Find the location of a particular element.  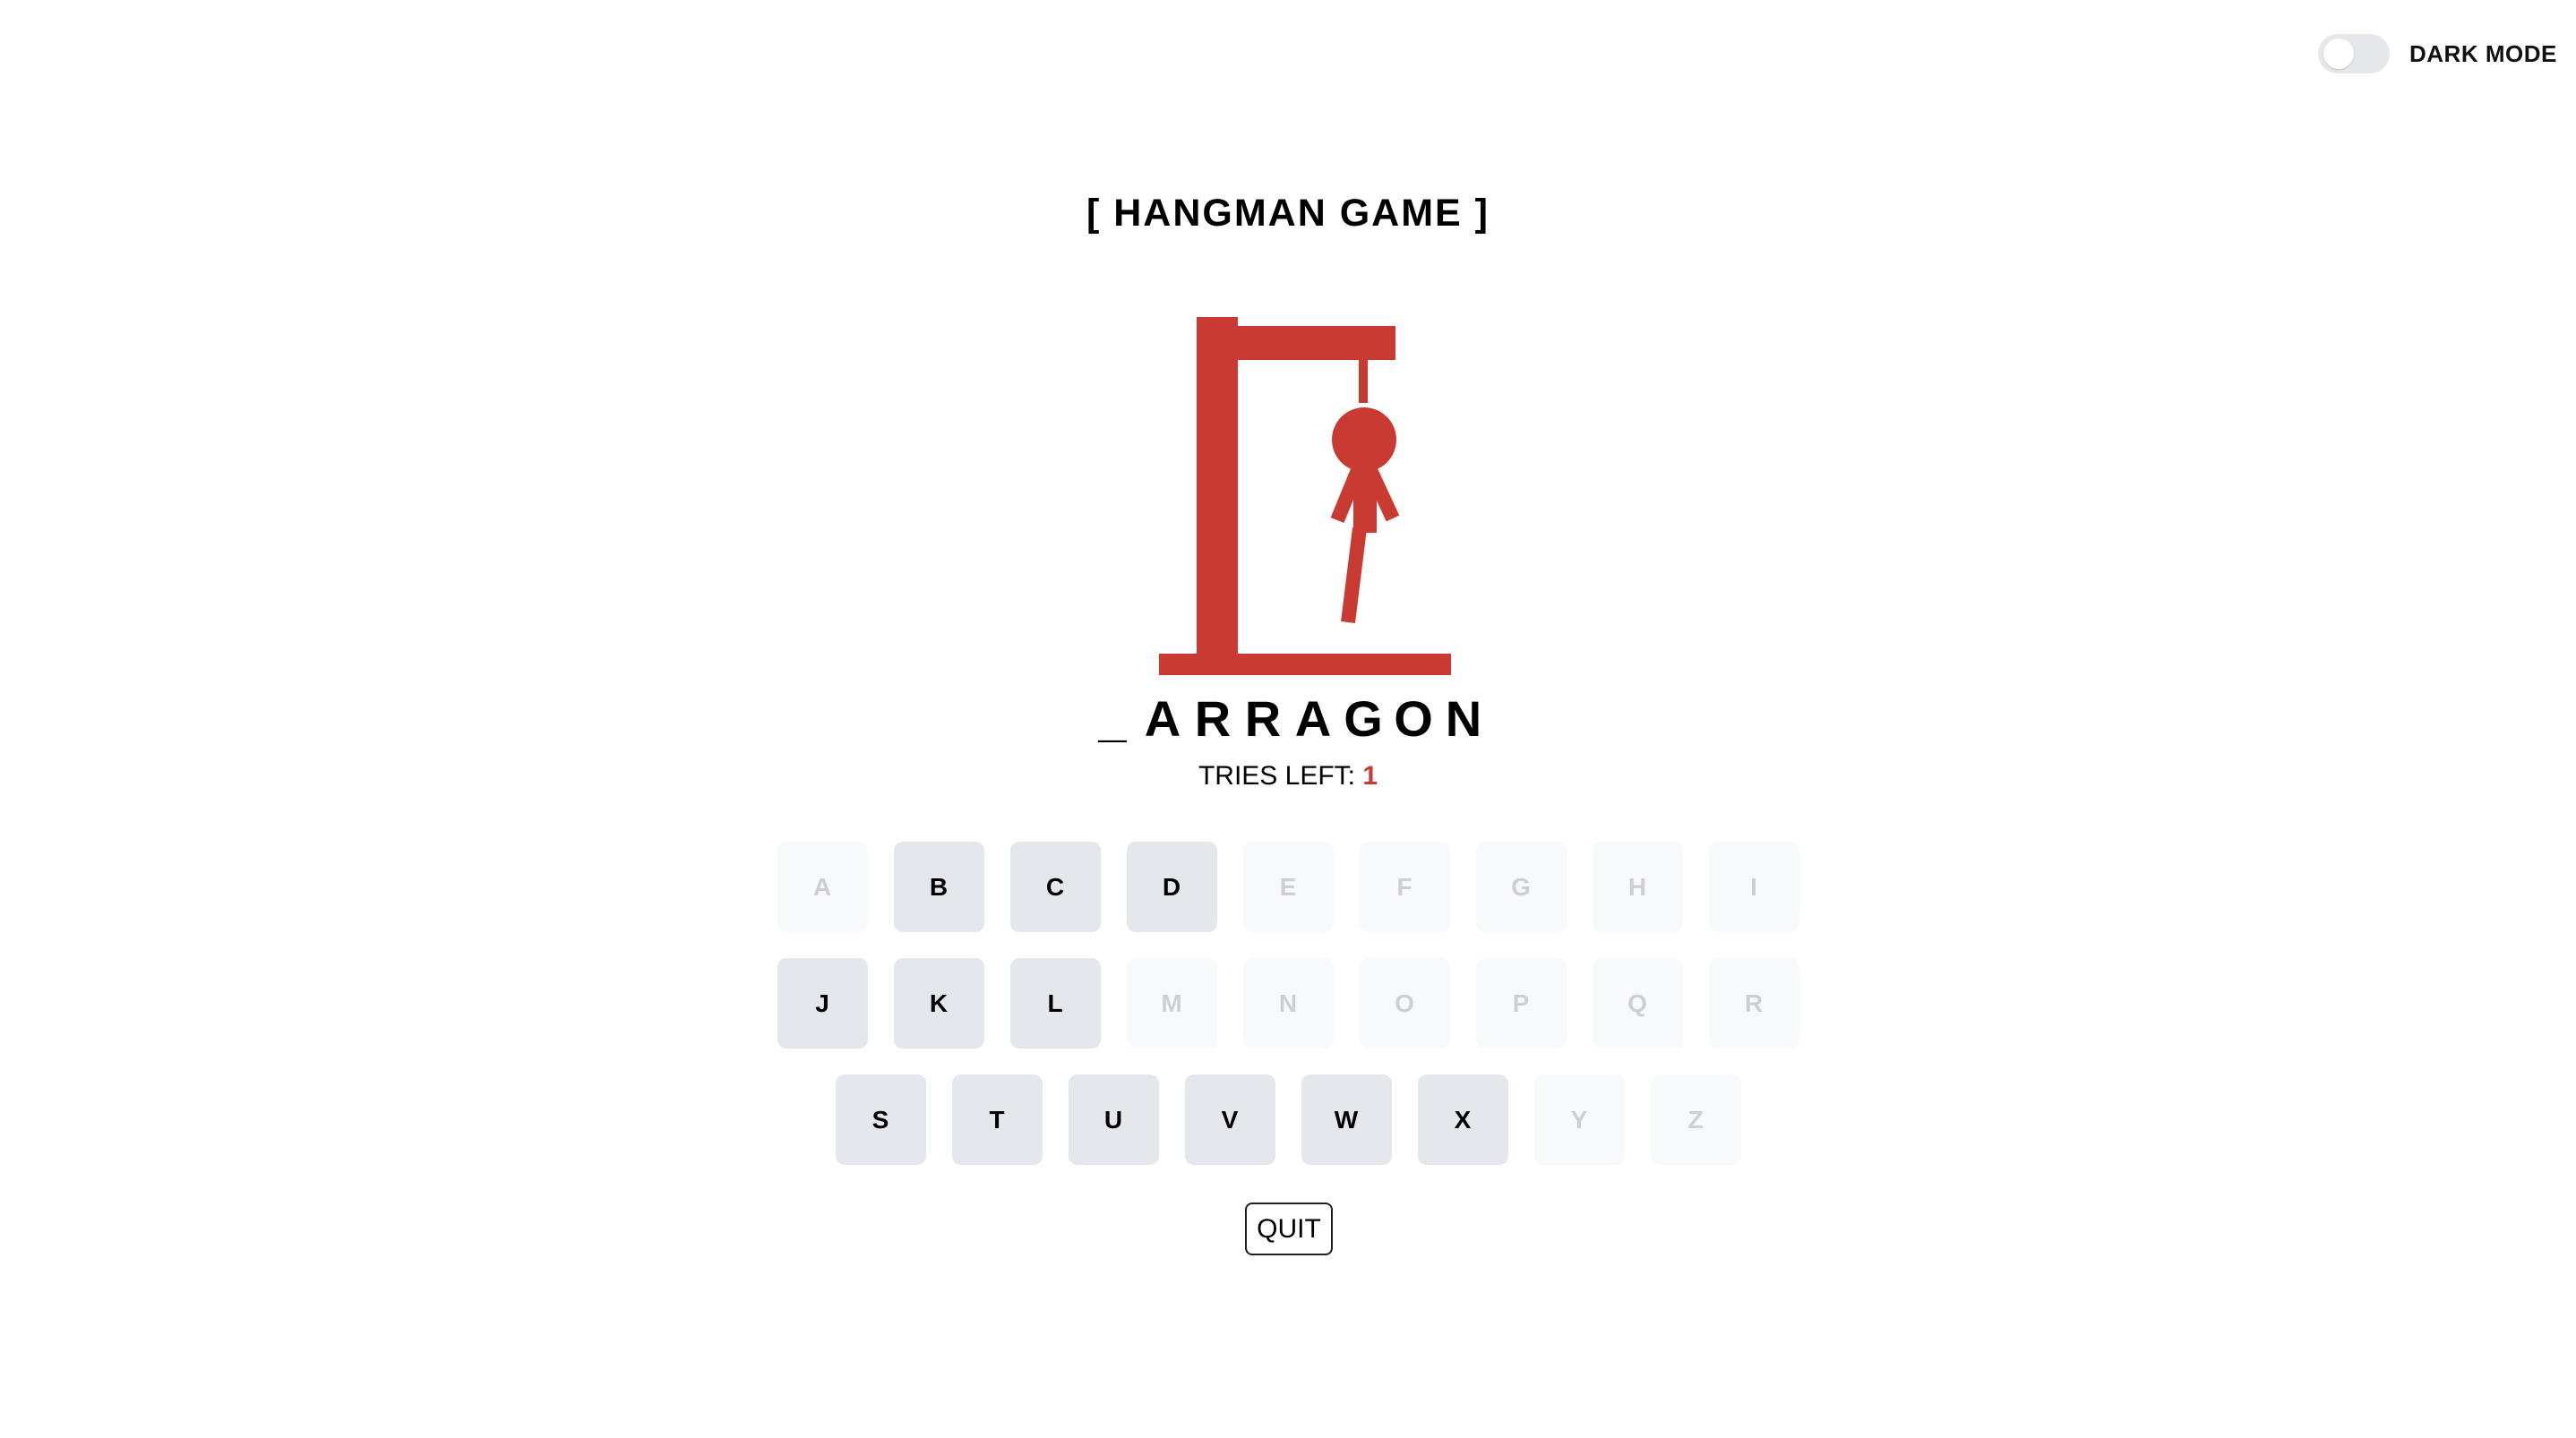

key-j: J is located at coordinates (822, 1003).